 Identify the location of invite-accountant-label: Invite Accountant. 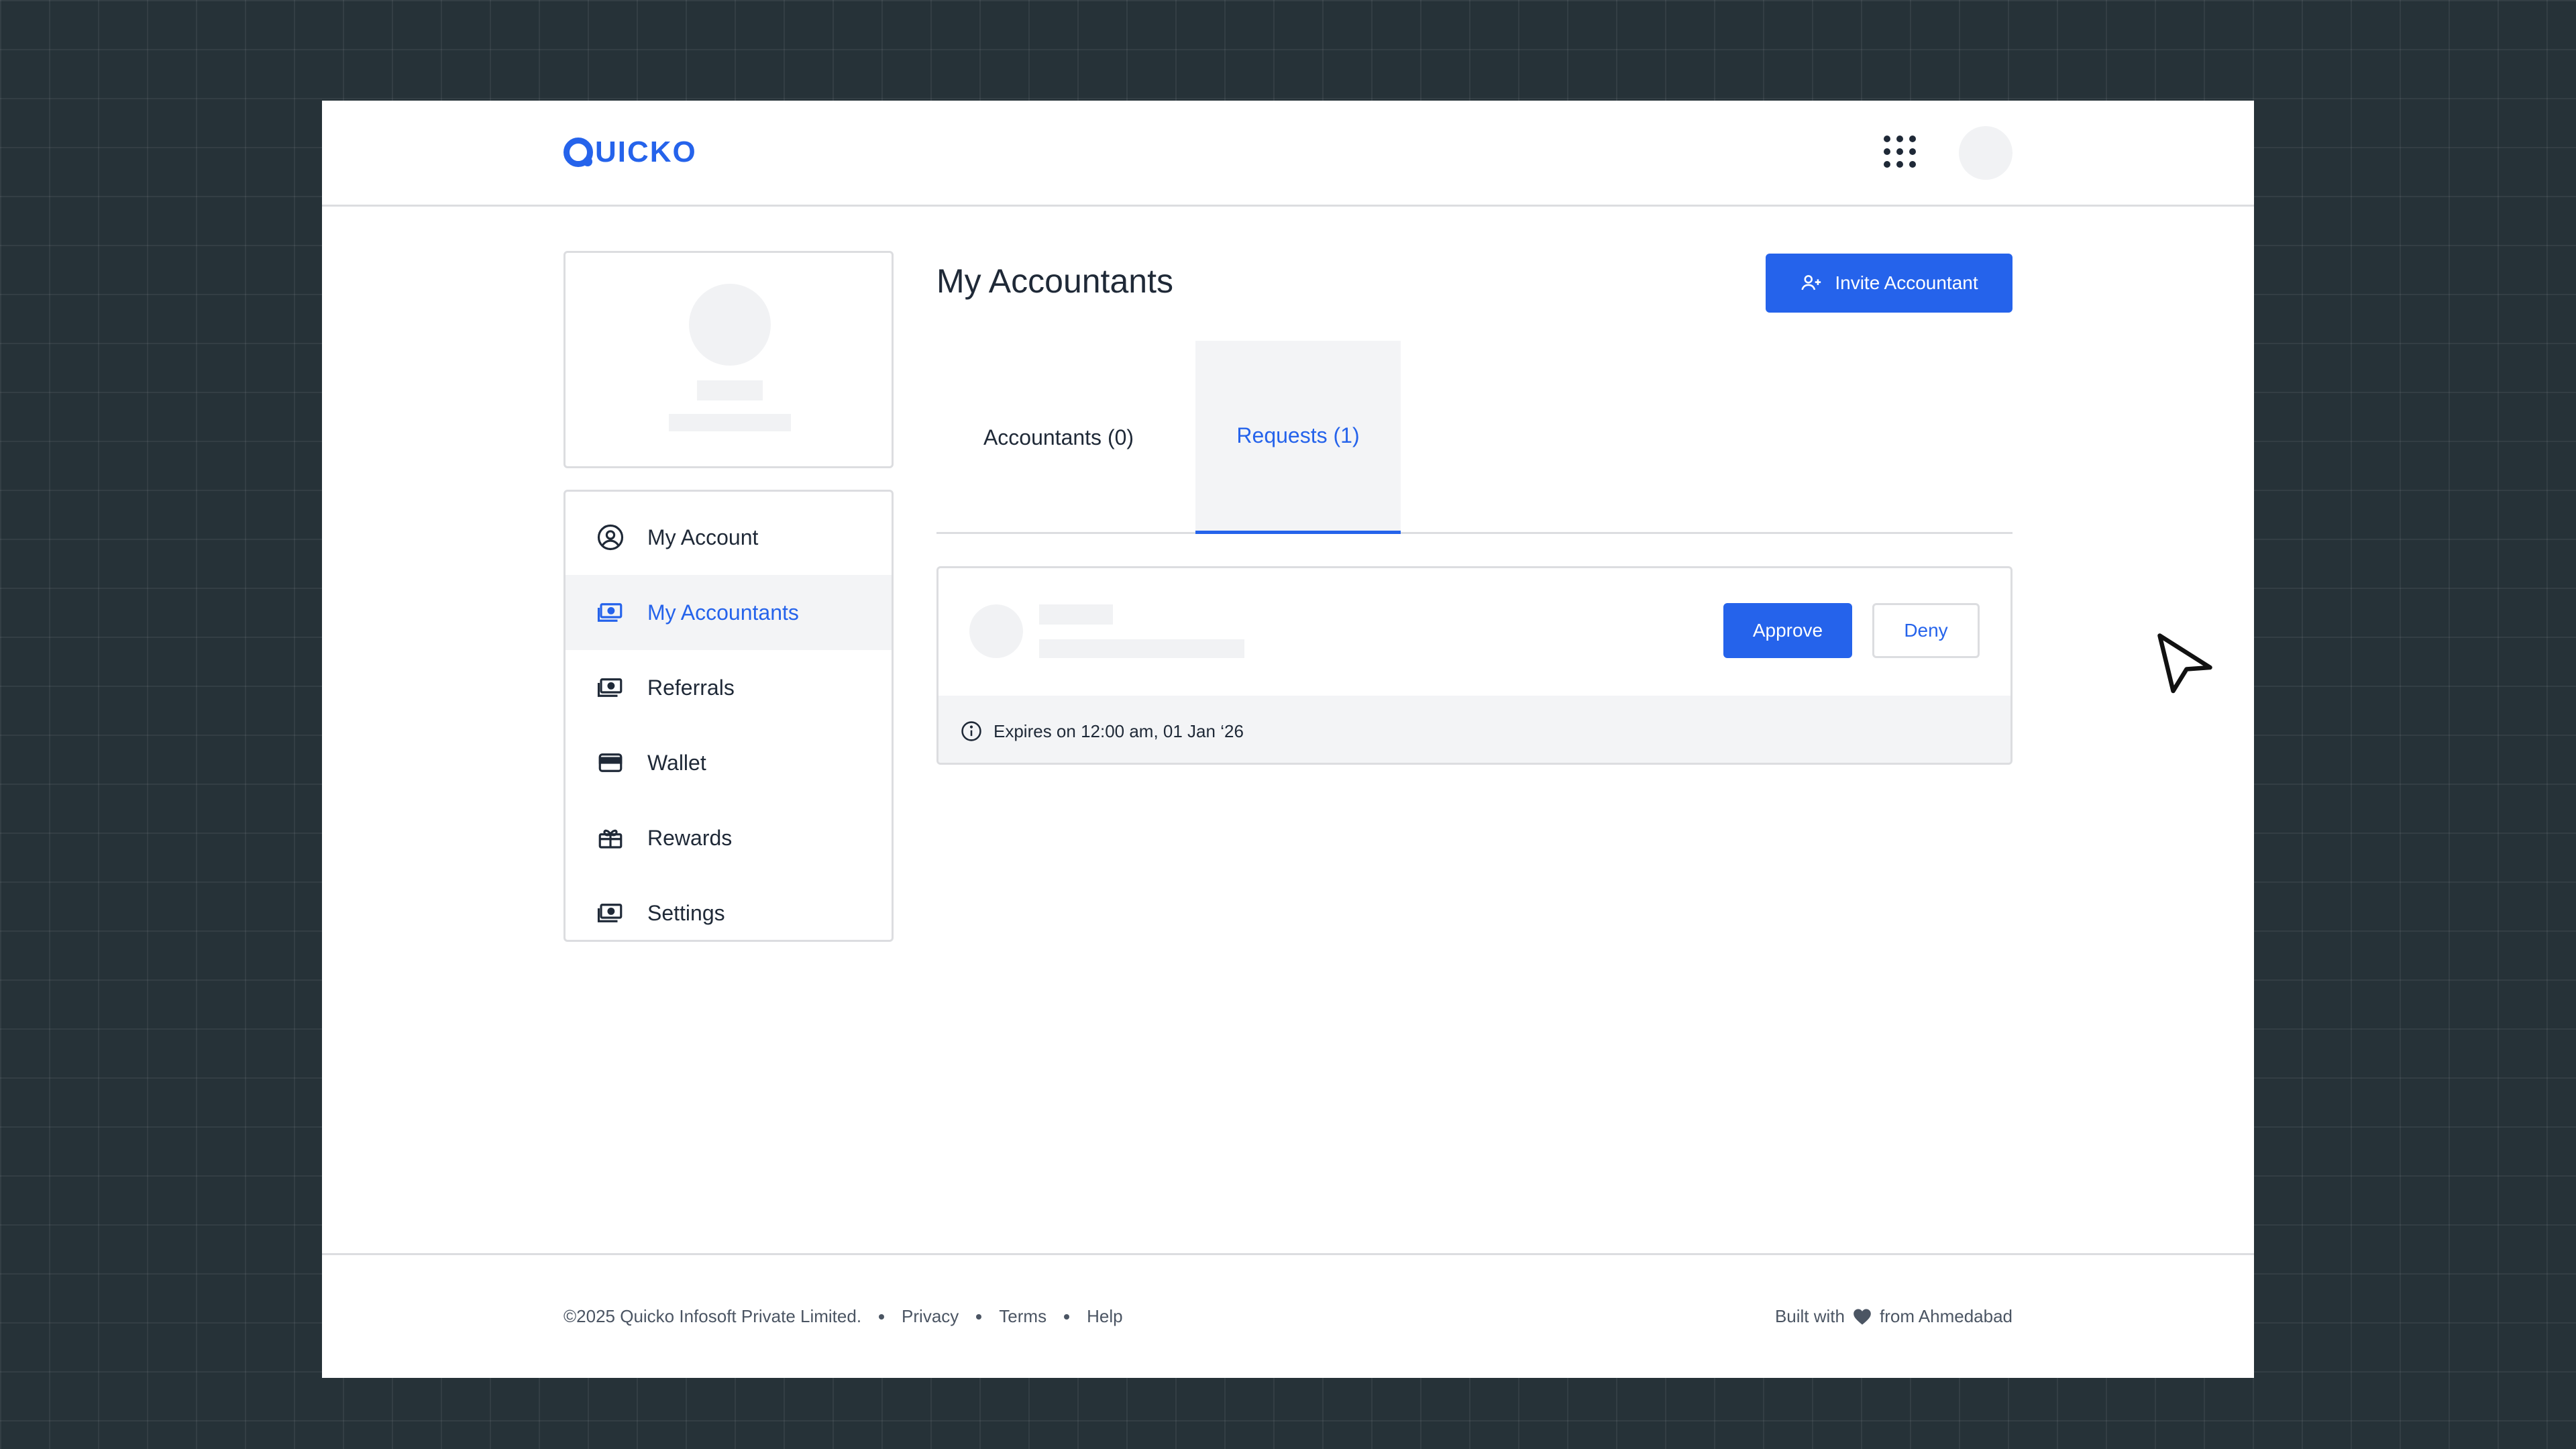
(1906, 282).